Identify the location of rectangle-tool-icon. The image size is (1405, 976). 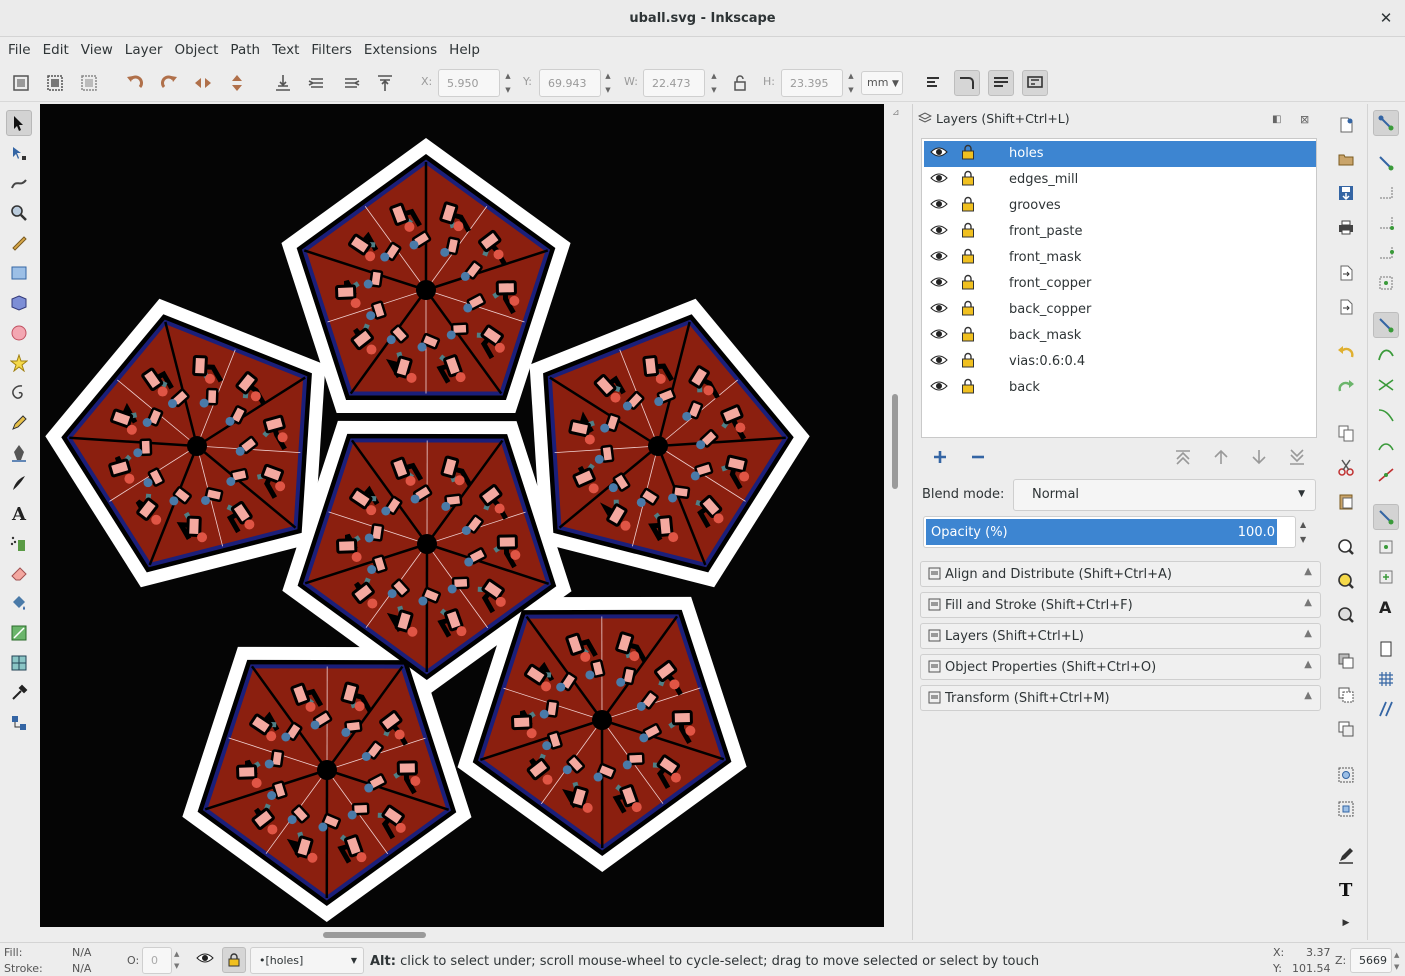
(19, 273).